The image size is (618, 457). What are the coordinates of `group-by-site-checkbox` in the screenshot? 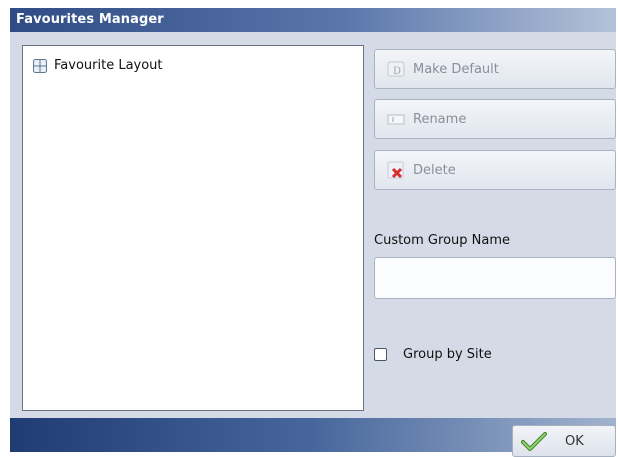 It's located at (380, 354).